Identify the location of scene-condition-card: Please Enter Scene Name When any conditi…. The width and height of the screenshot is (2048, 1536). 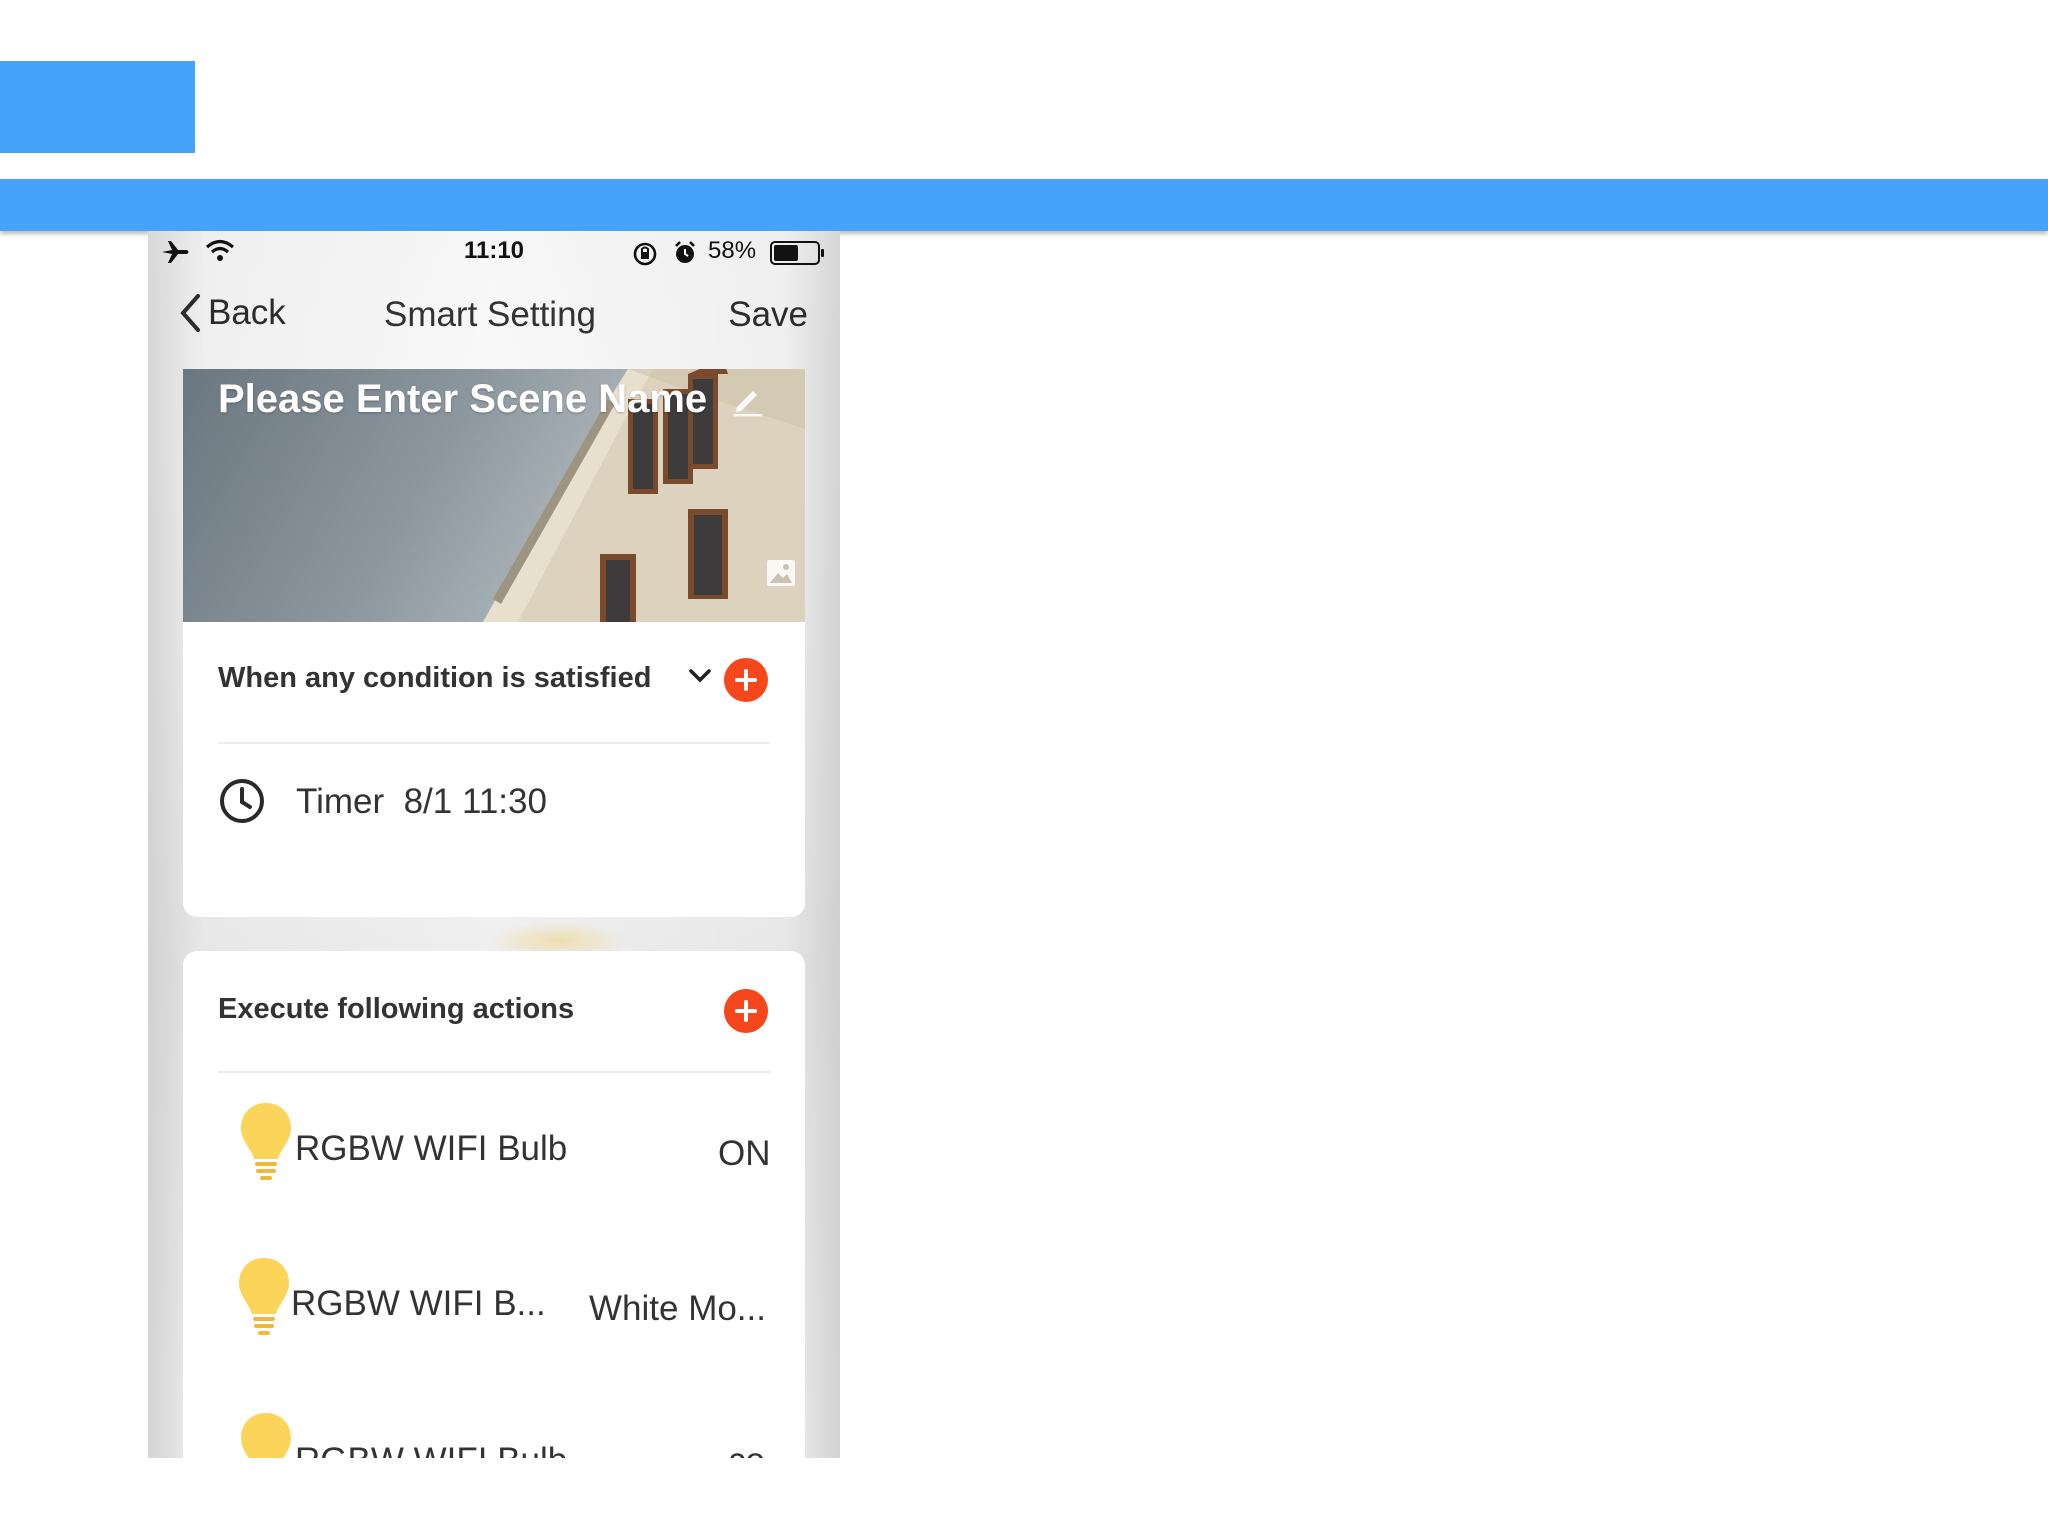
(494, 643).